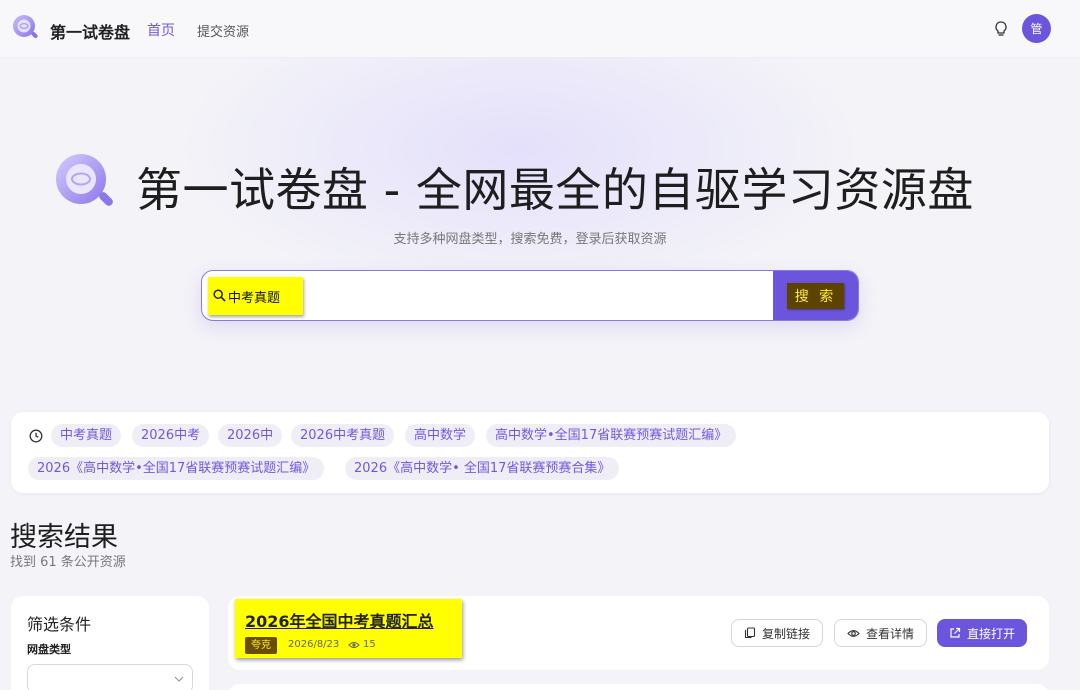 The height and width of the screenshot is (690, 1080). I want to click on hero-logo-icon, so click(84, 180).